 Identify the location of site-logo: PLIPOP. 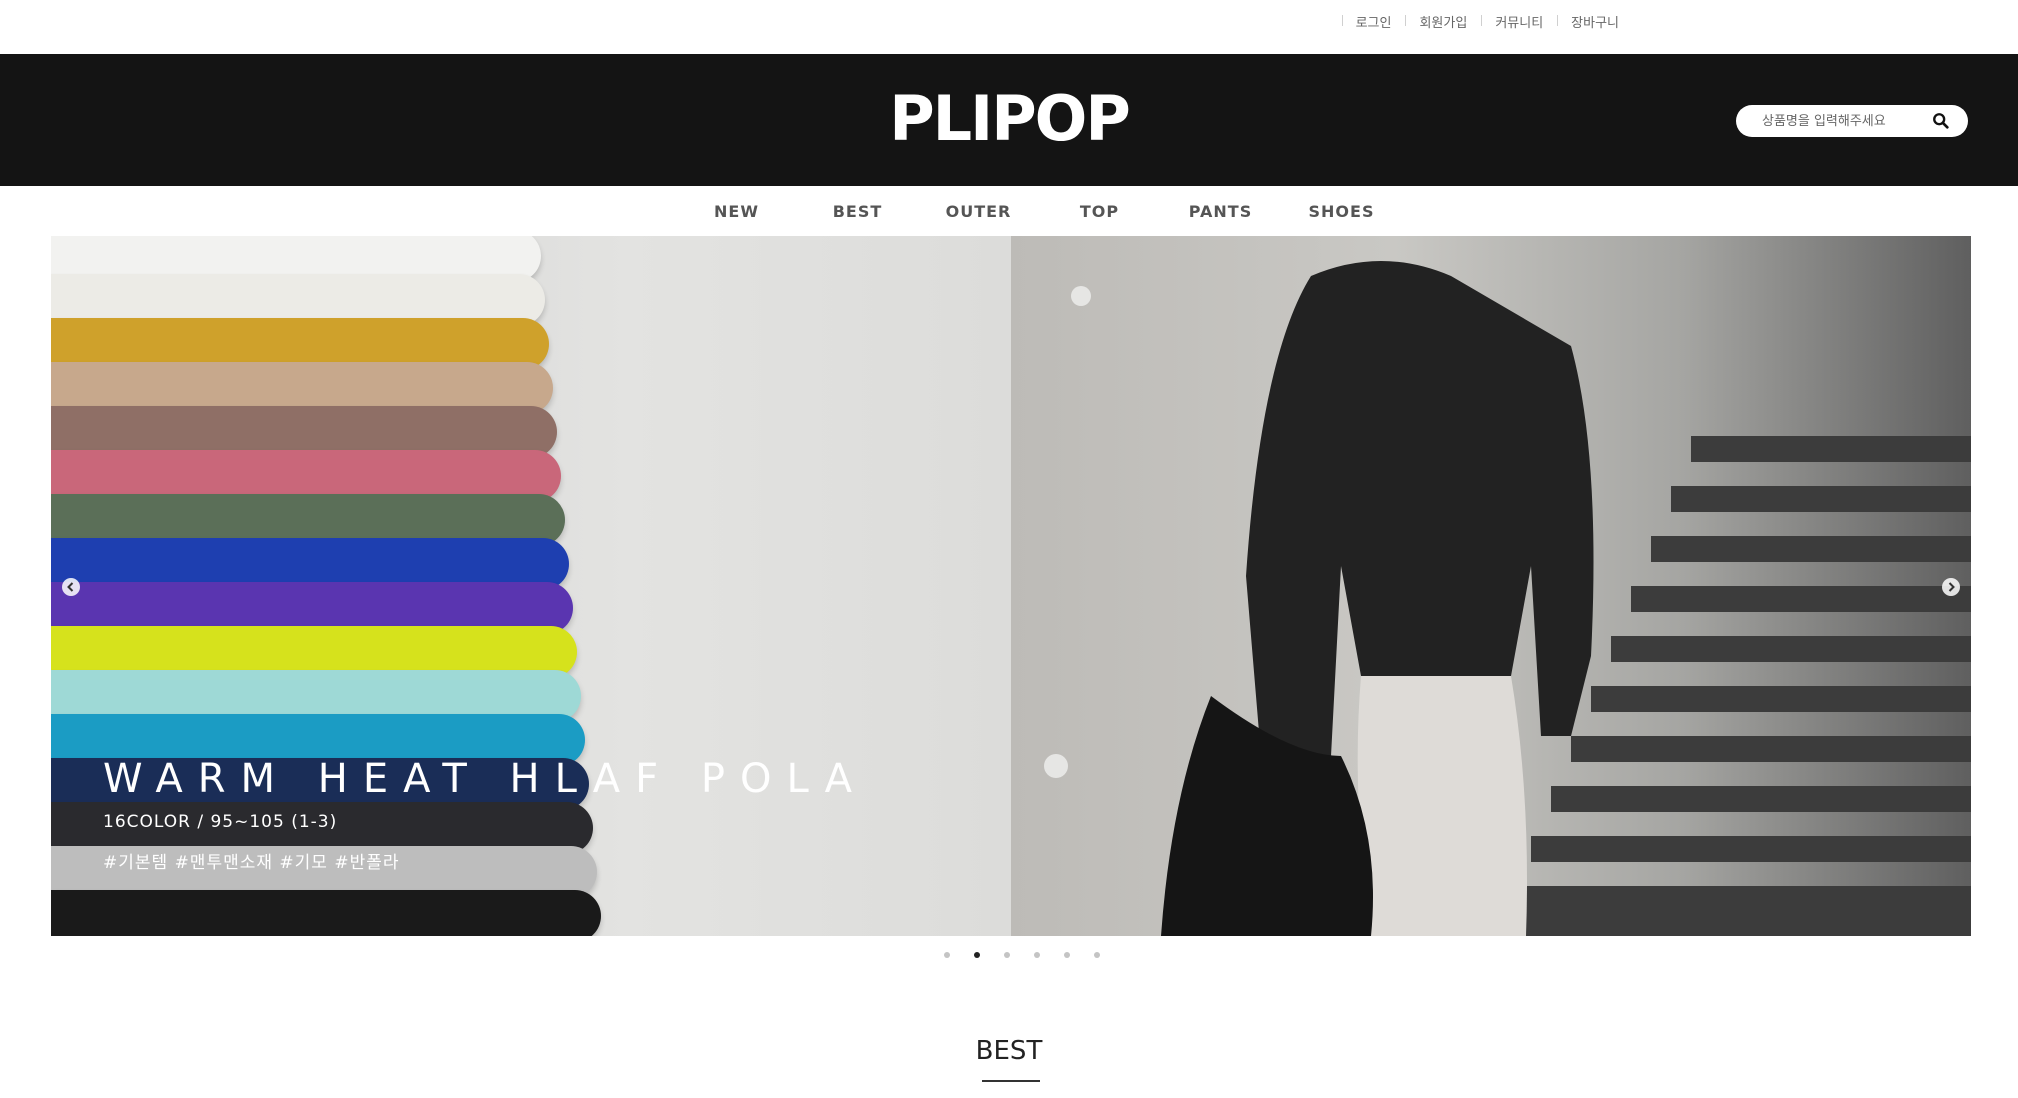
(1009, 118).